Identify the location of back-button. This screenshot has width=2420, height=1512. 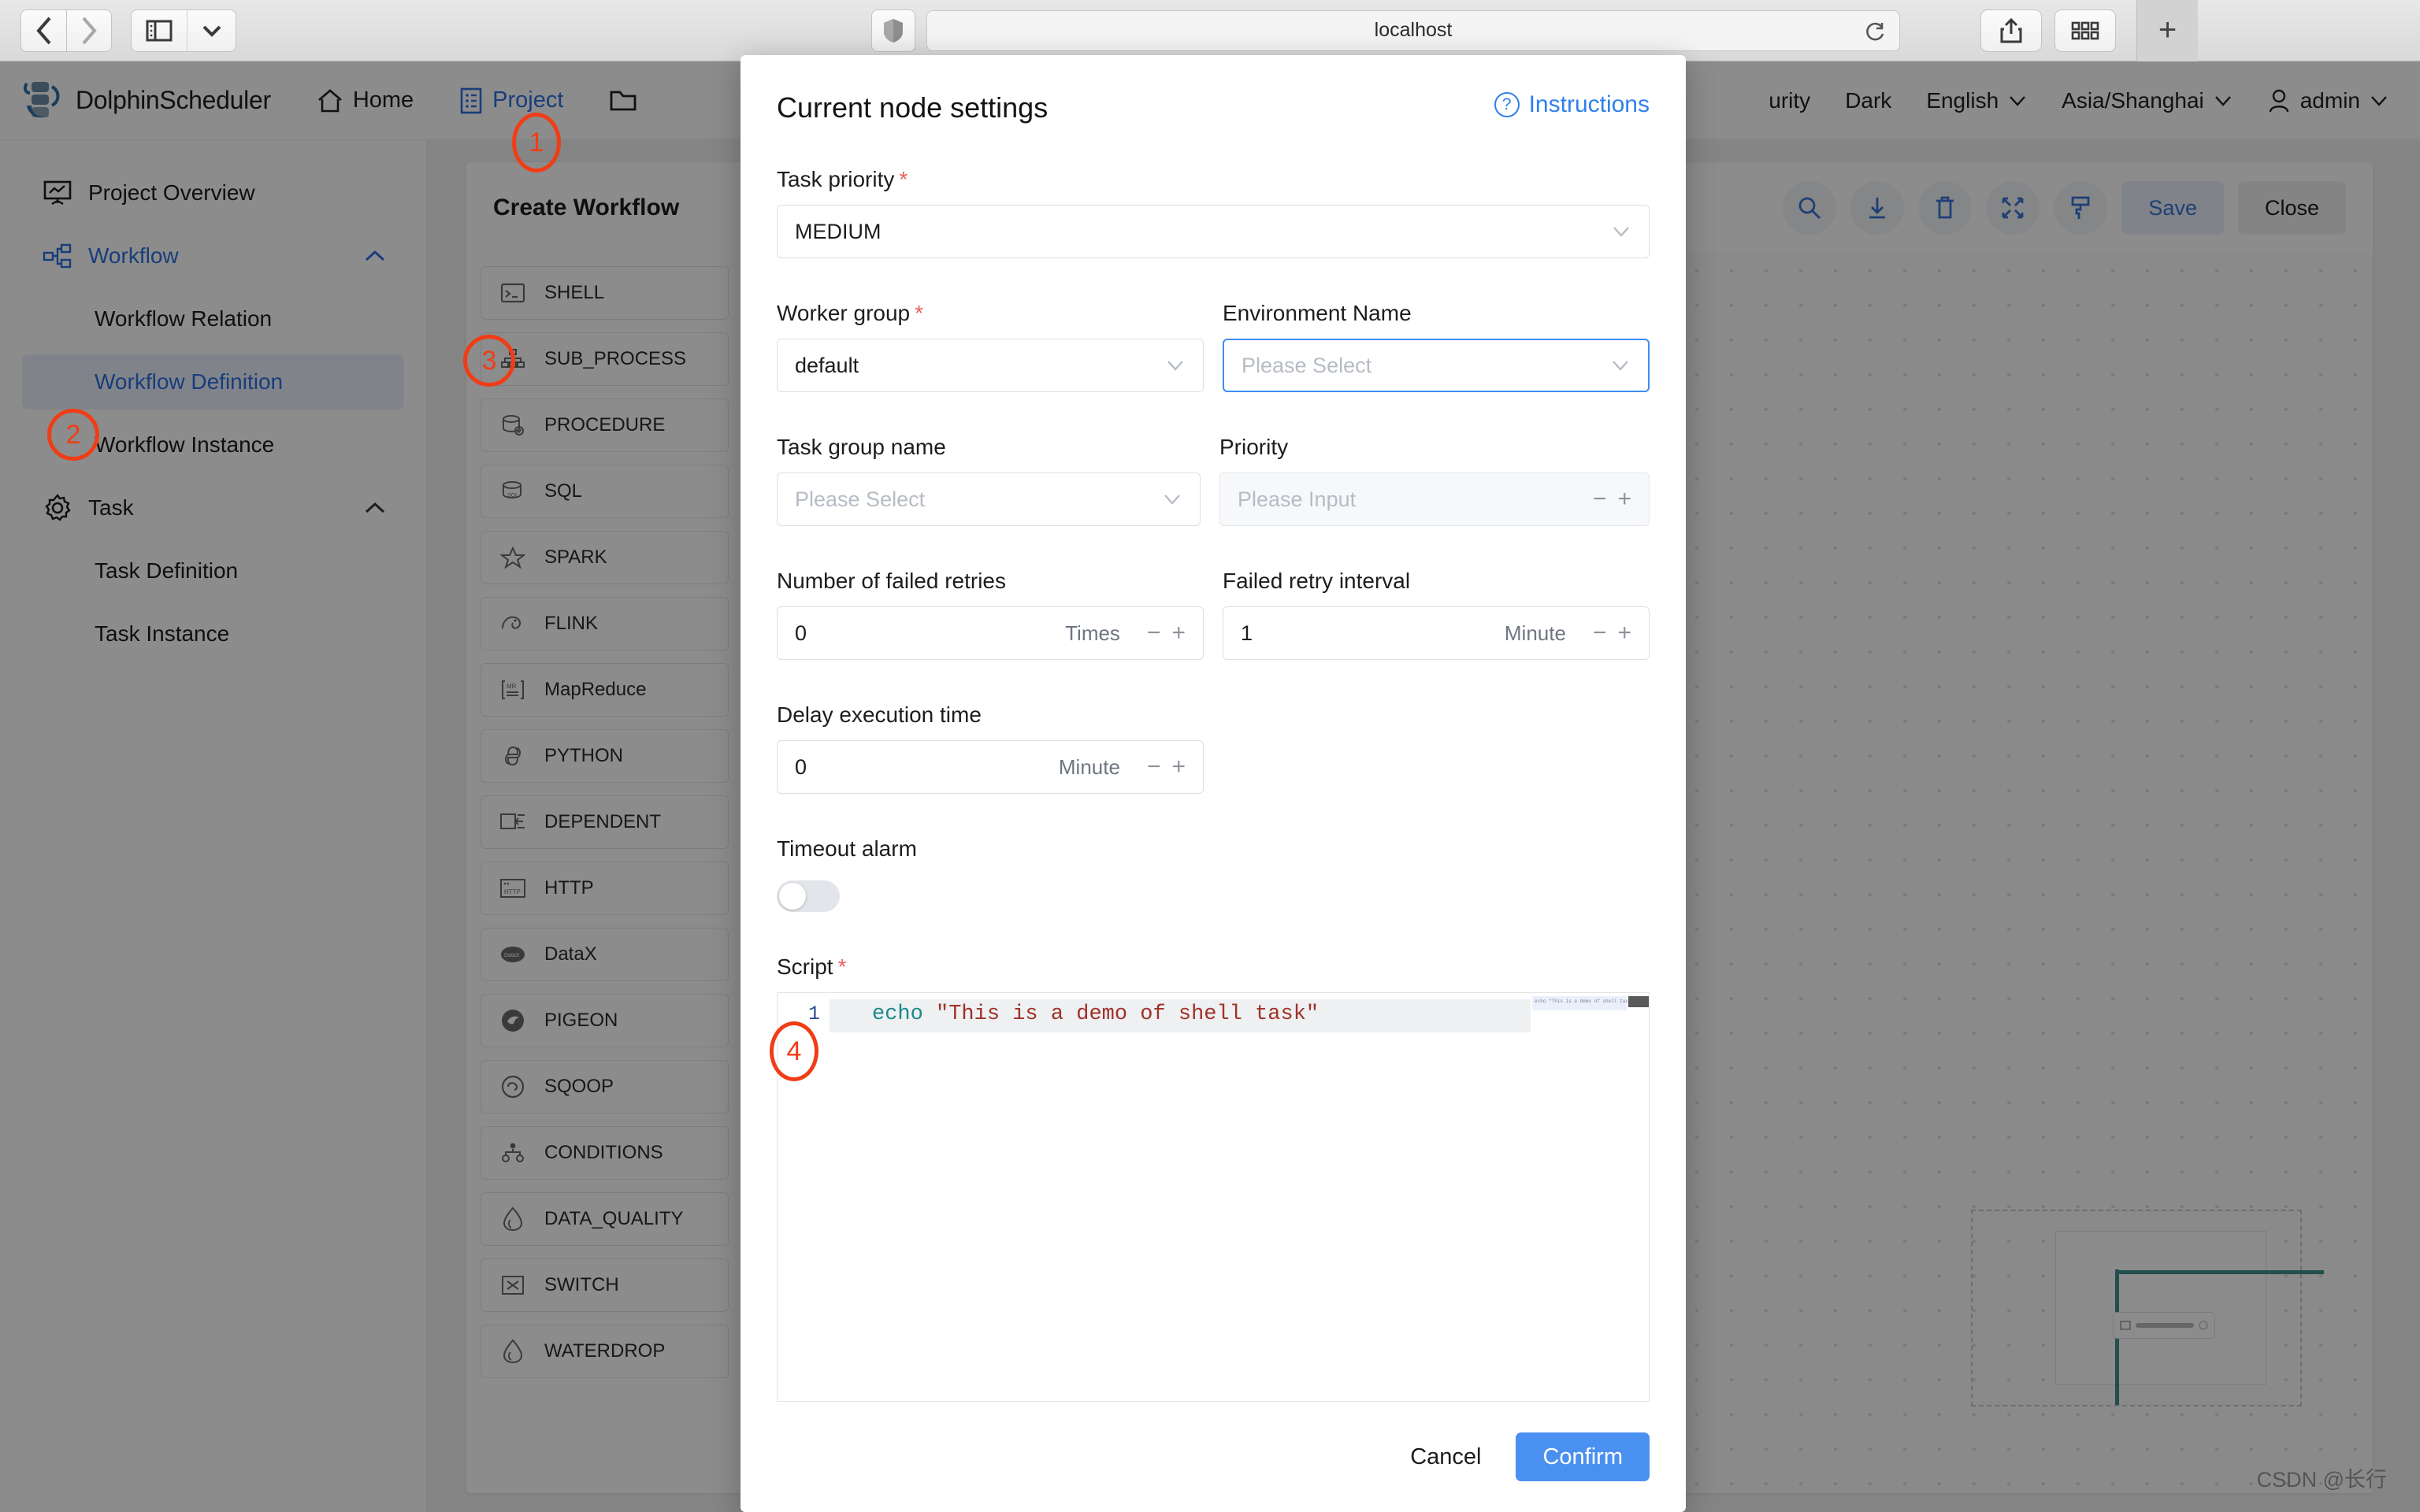
(43, 30).